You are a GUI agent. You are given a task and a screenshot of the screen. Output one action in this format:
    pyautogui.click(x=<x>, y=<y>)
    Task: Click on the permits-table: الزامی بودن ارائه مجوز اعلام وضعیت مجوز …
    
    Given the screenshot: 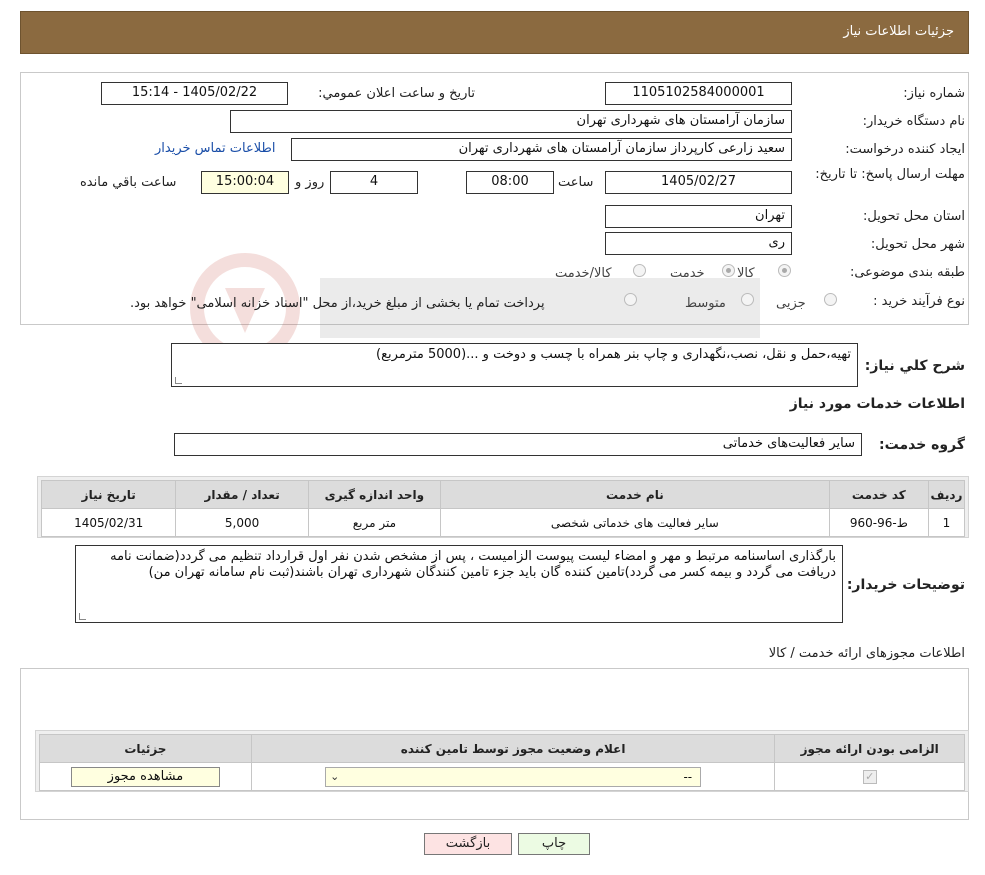 What is the action you would take?
    pyautogui.click(x=502, y=762)
    